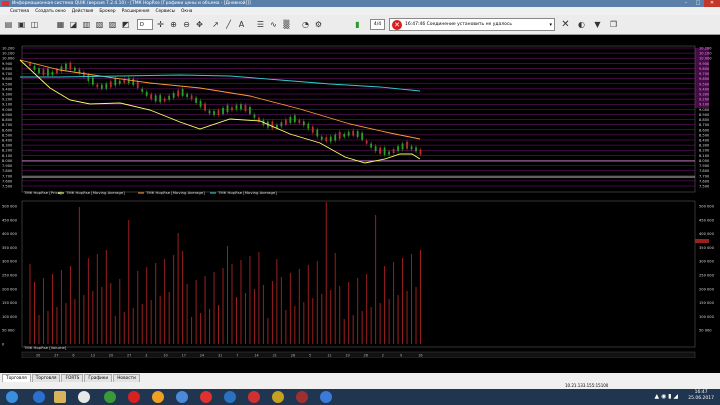 This screenshot has height=405, width=720. What do you see at coordinates (707, 317) in the screenshot?
I see `volume-axis-right-label: 100 000` at bounding box center [707, 317].